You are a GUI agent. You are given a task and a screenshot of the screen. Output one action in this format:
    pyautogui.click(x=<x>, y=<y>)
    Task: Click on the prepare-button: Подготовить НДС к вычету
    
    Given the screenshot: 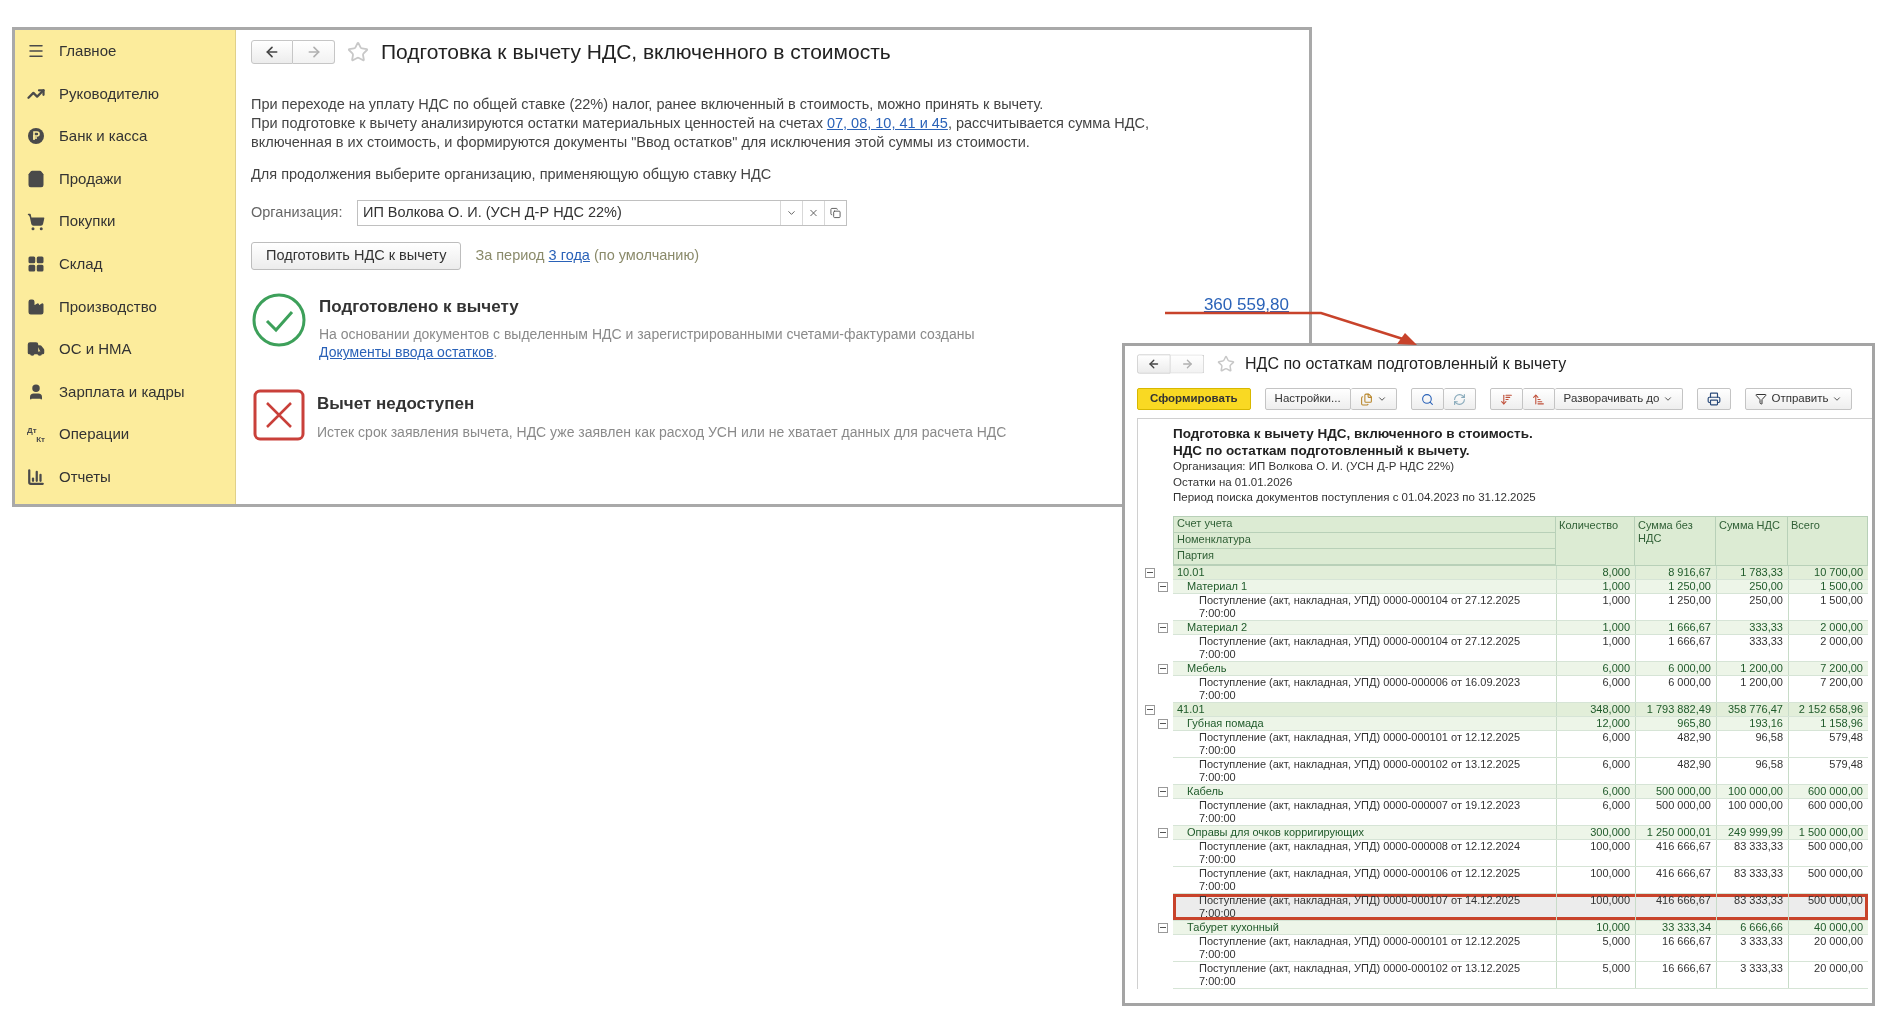 What is the action you would take?
    pyautogui.click(x=356, y=255)
    